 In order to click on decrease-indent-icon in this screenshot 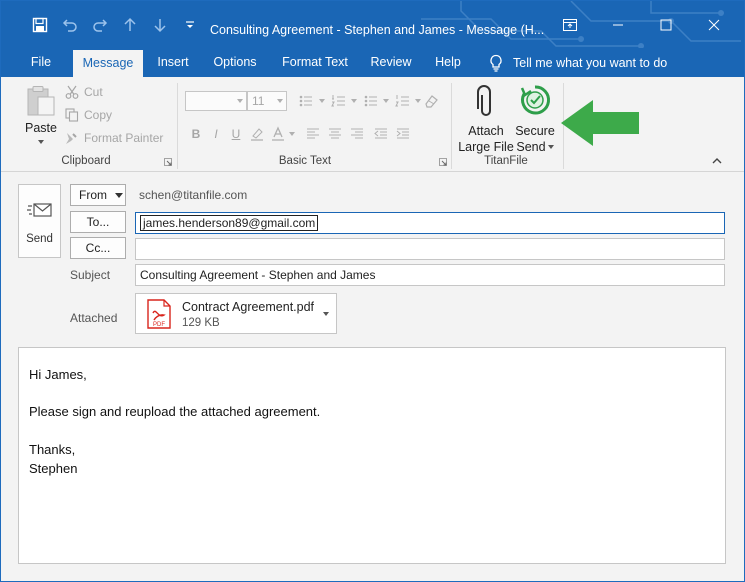, I will do `click(380, 133)`.